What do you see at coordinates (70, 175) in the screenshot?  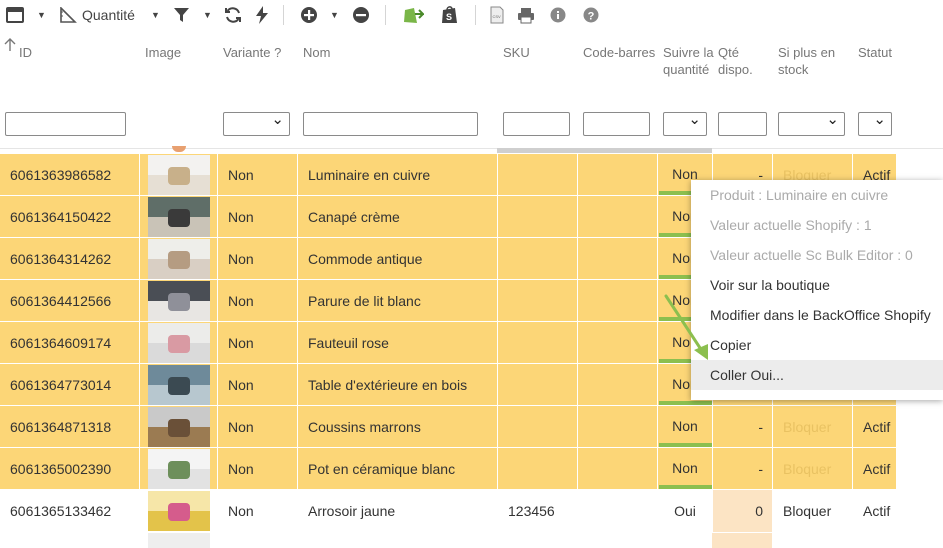 I see `id-cell: 6061363986582` at bounding box center [70, 175].